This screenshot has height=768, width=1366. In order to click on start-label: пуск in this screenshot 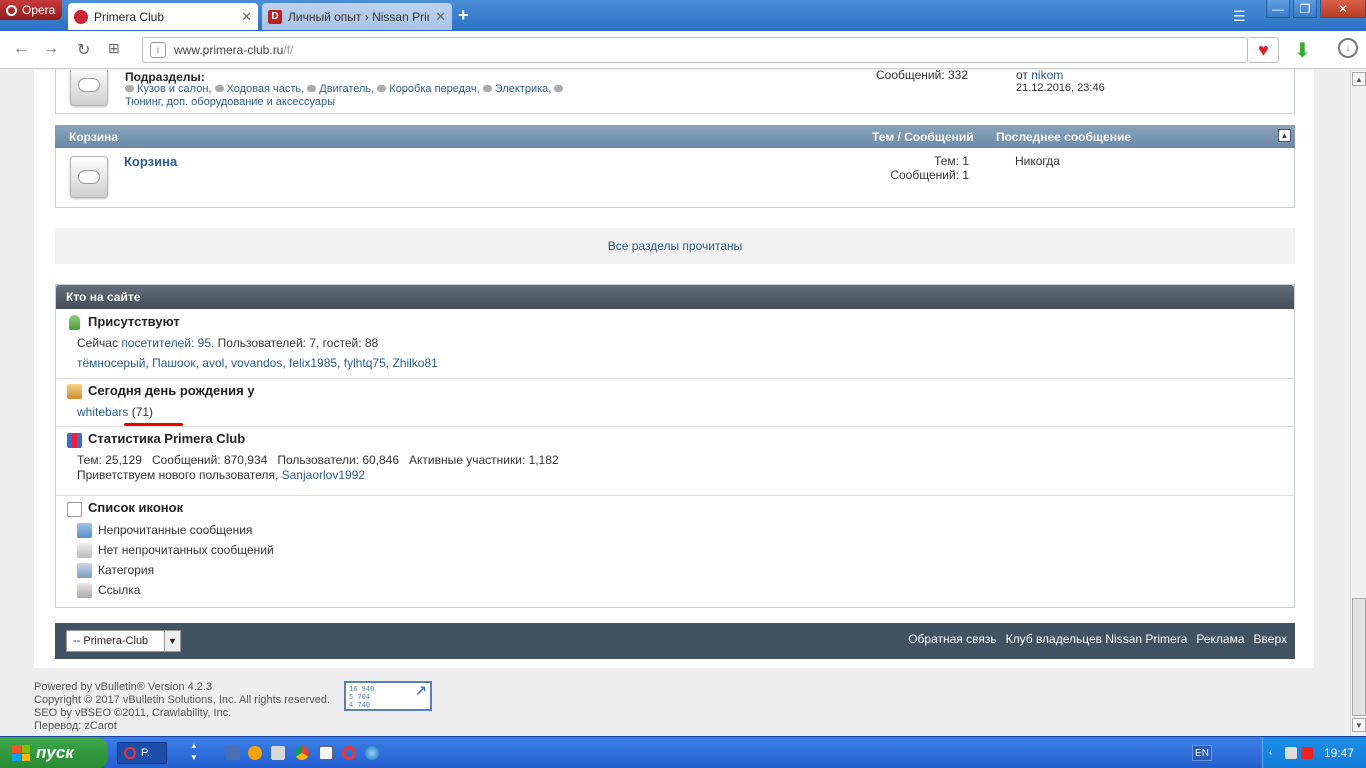, I will do `click(55, 752)`.